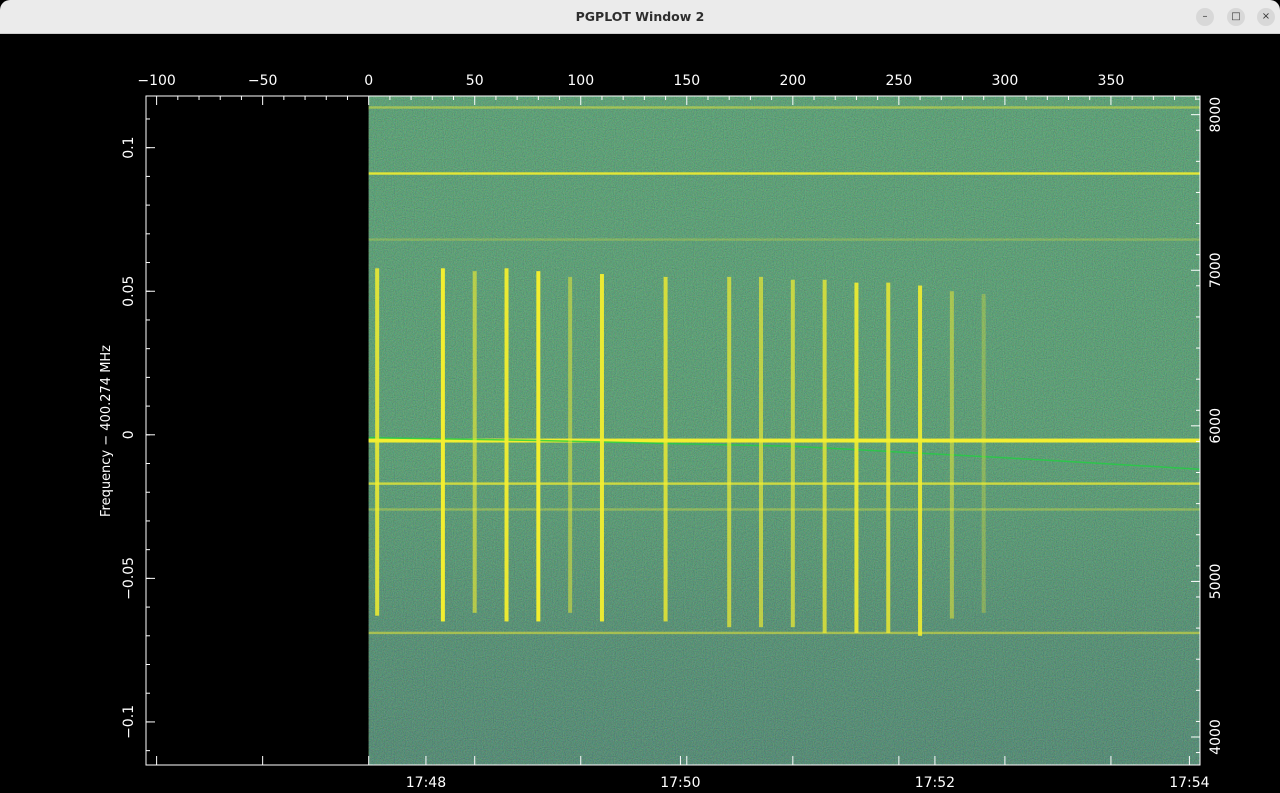  What do you see at coordinates (1111, 81) in the screenshot?
I see `top-axis-tick-label: 350` at bounding box center [1111, 81].